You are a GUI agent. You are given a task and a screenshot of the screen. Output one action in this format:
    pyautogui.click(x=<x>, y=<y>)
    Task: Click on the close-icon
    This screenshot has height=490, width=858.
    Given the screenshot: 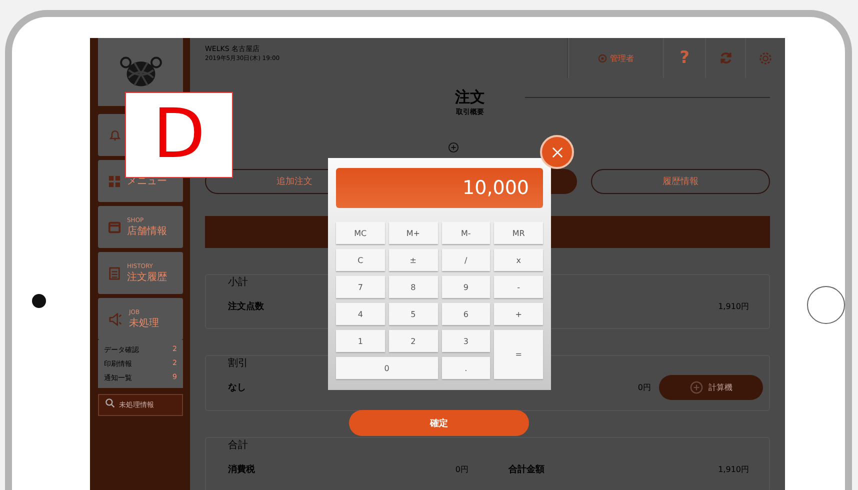 What is the action you would take?
    pyautogui.click(x=557, y=152)
    